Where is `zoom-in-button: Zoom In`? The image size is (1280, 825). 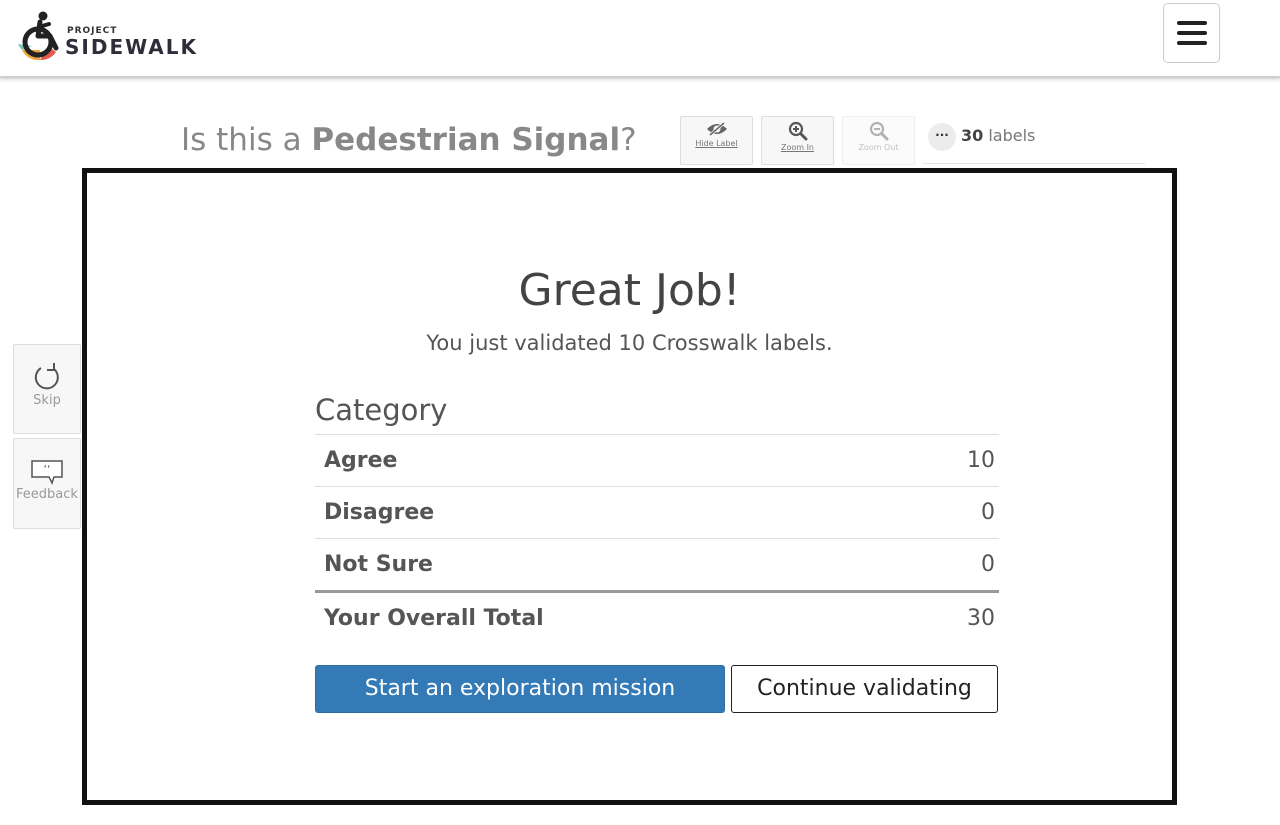 zoom-in-button: Zoom In is located at coordinates (797, 140).